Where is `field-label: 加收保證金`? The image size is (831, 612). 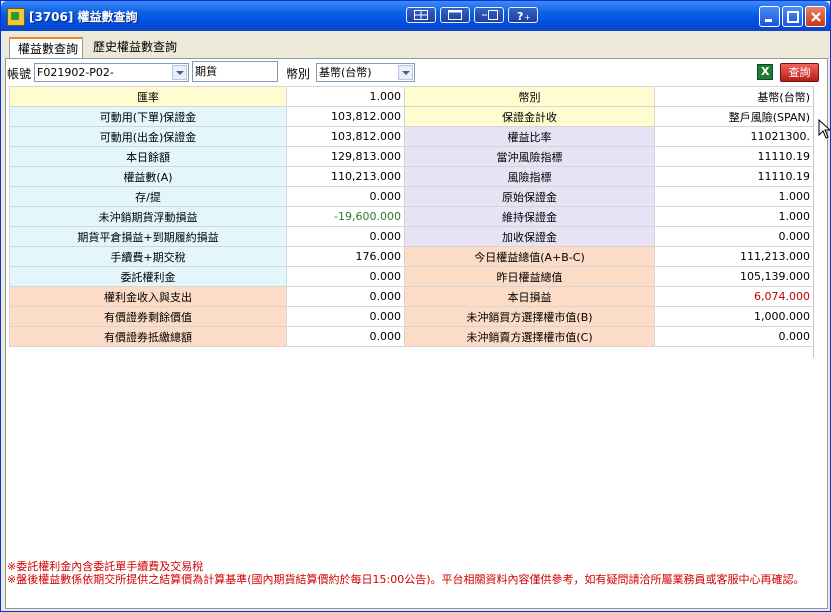 field-label: 加收保證金 is located at coordinates (529, 236).